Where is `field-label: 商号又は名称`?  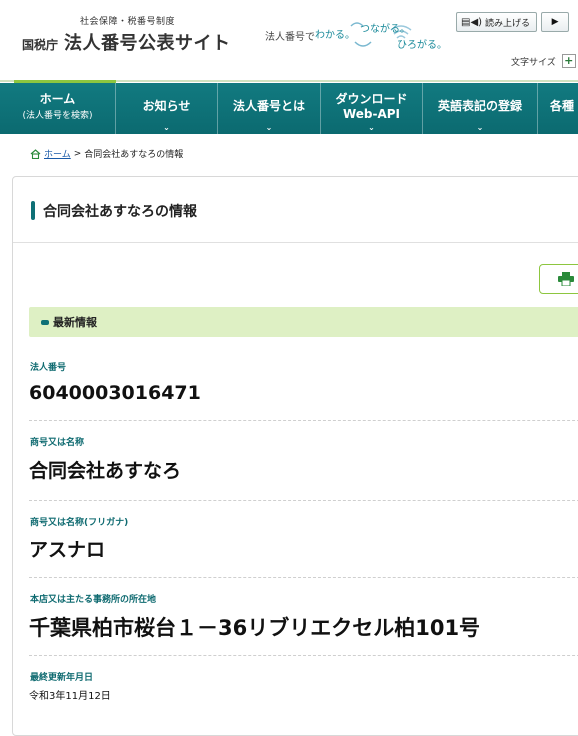
field-label: 商号又は名称 is located at coordinates (57, 443).